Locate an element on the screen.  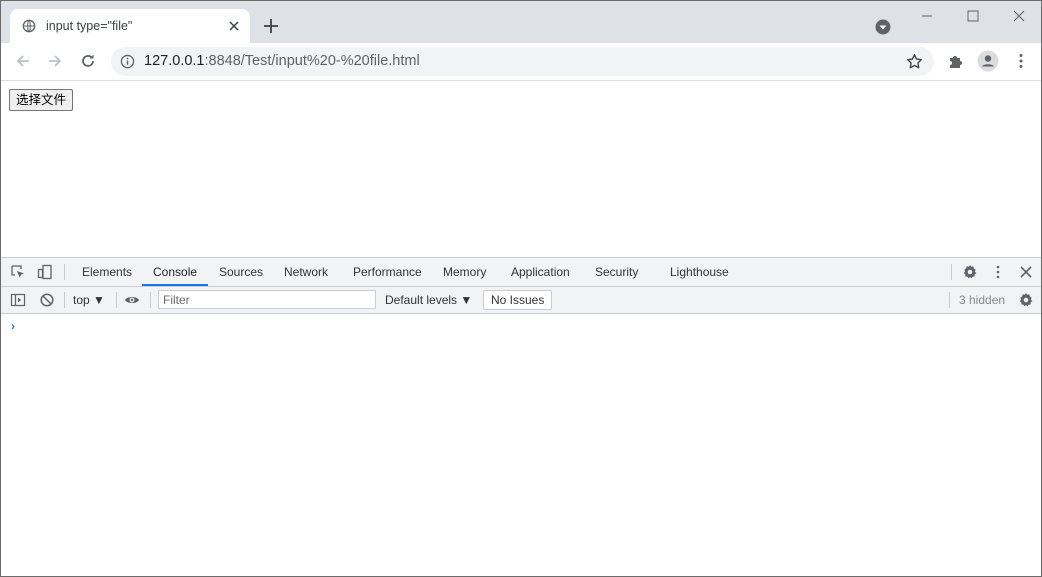
browser-tab: input type="file" is located at coordinates (130, 26).